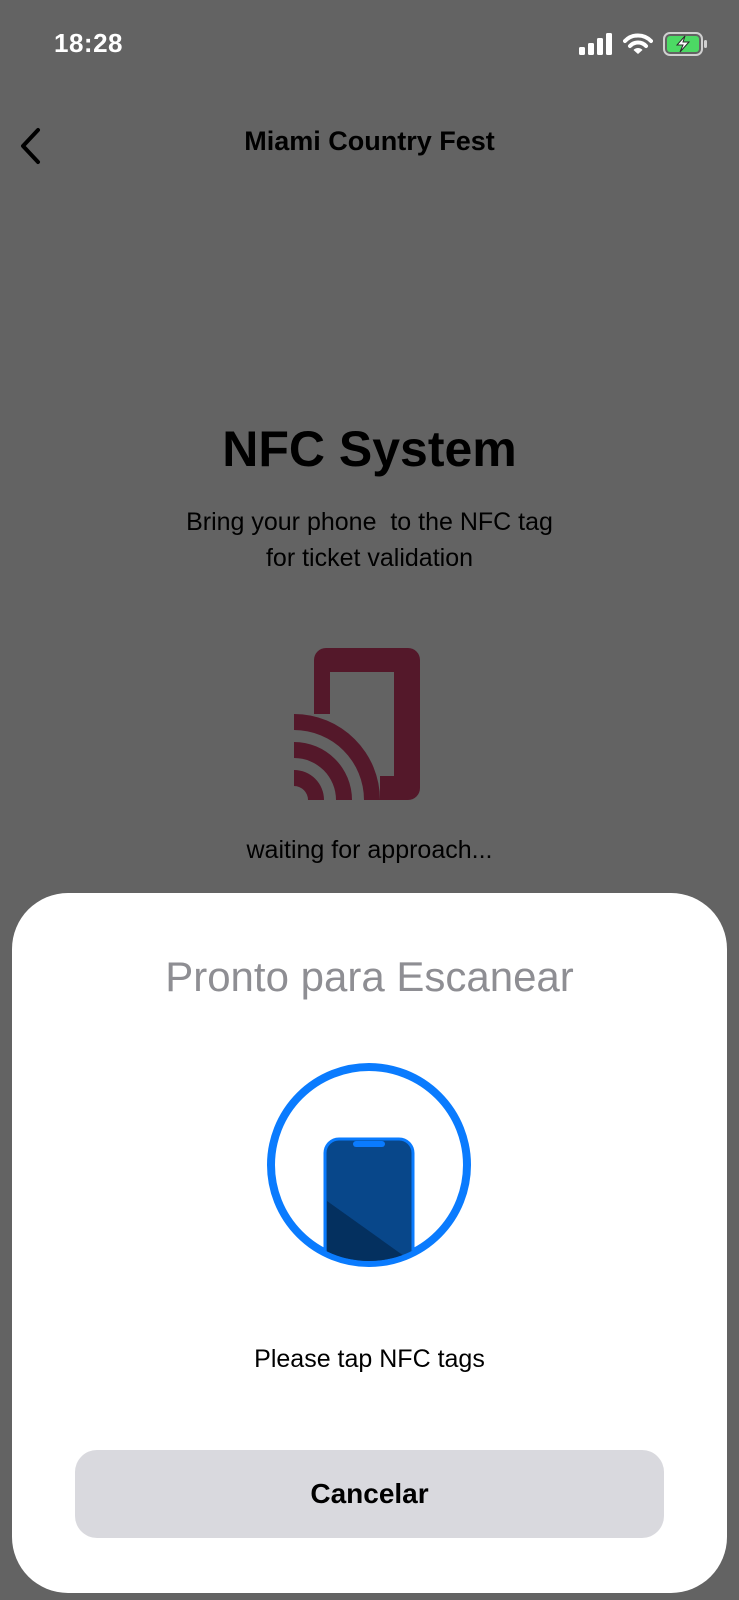 The width and height of the screenshot is (739, 1600). Describe the element at coordinates (638, 43) in the screenshot. I see `wifi-icon` at that location.